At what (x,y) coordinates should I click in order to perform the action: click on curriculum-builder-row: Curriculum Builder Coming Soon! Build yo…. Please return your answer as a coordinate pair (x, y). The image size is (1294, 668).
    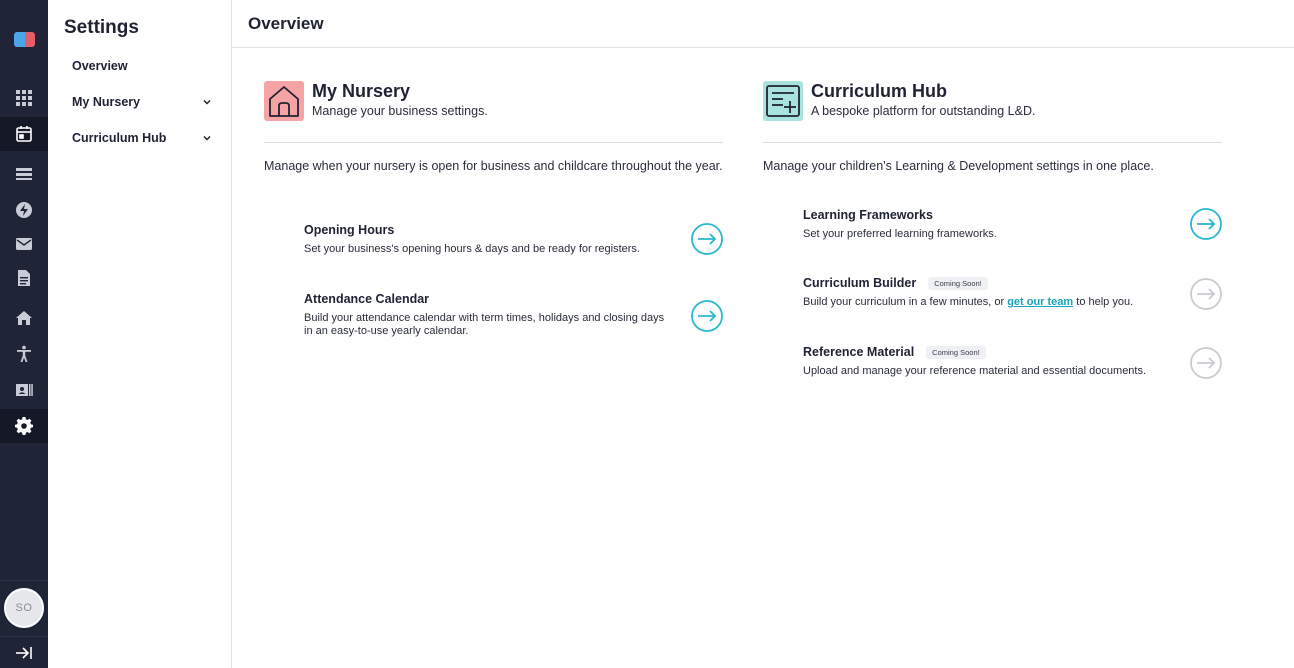
    Looking at the image, I should click on (1012, 293).